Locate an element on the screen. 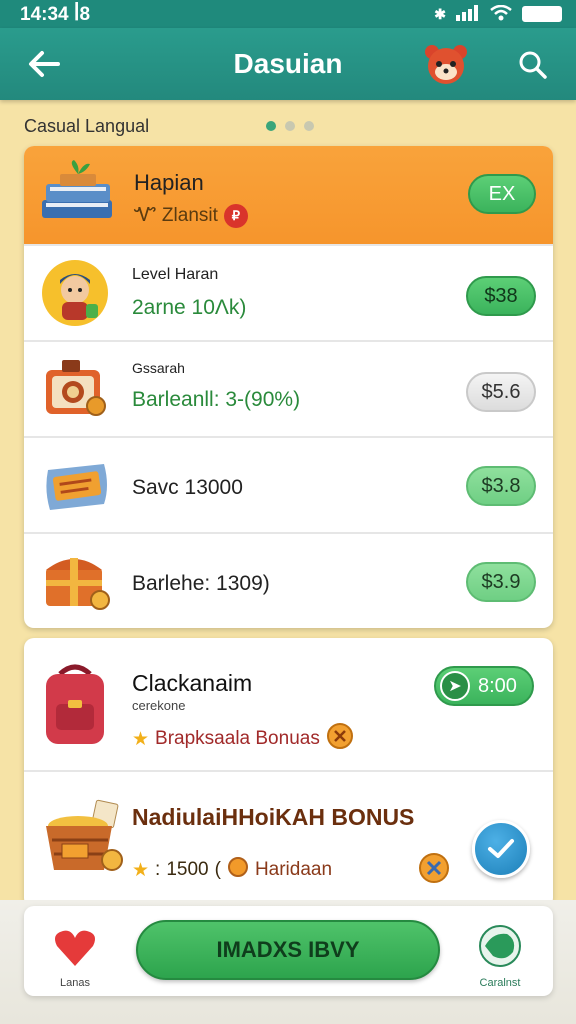  price-button: $38 is located at coordinates (501, 296).